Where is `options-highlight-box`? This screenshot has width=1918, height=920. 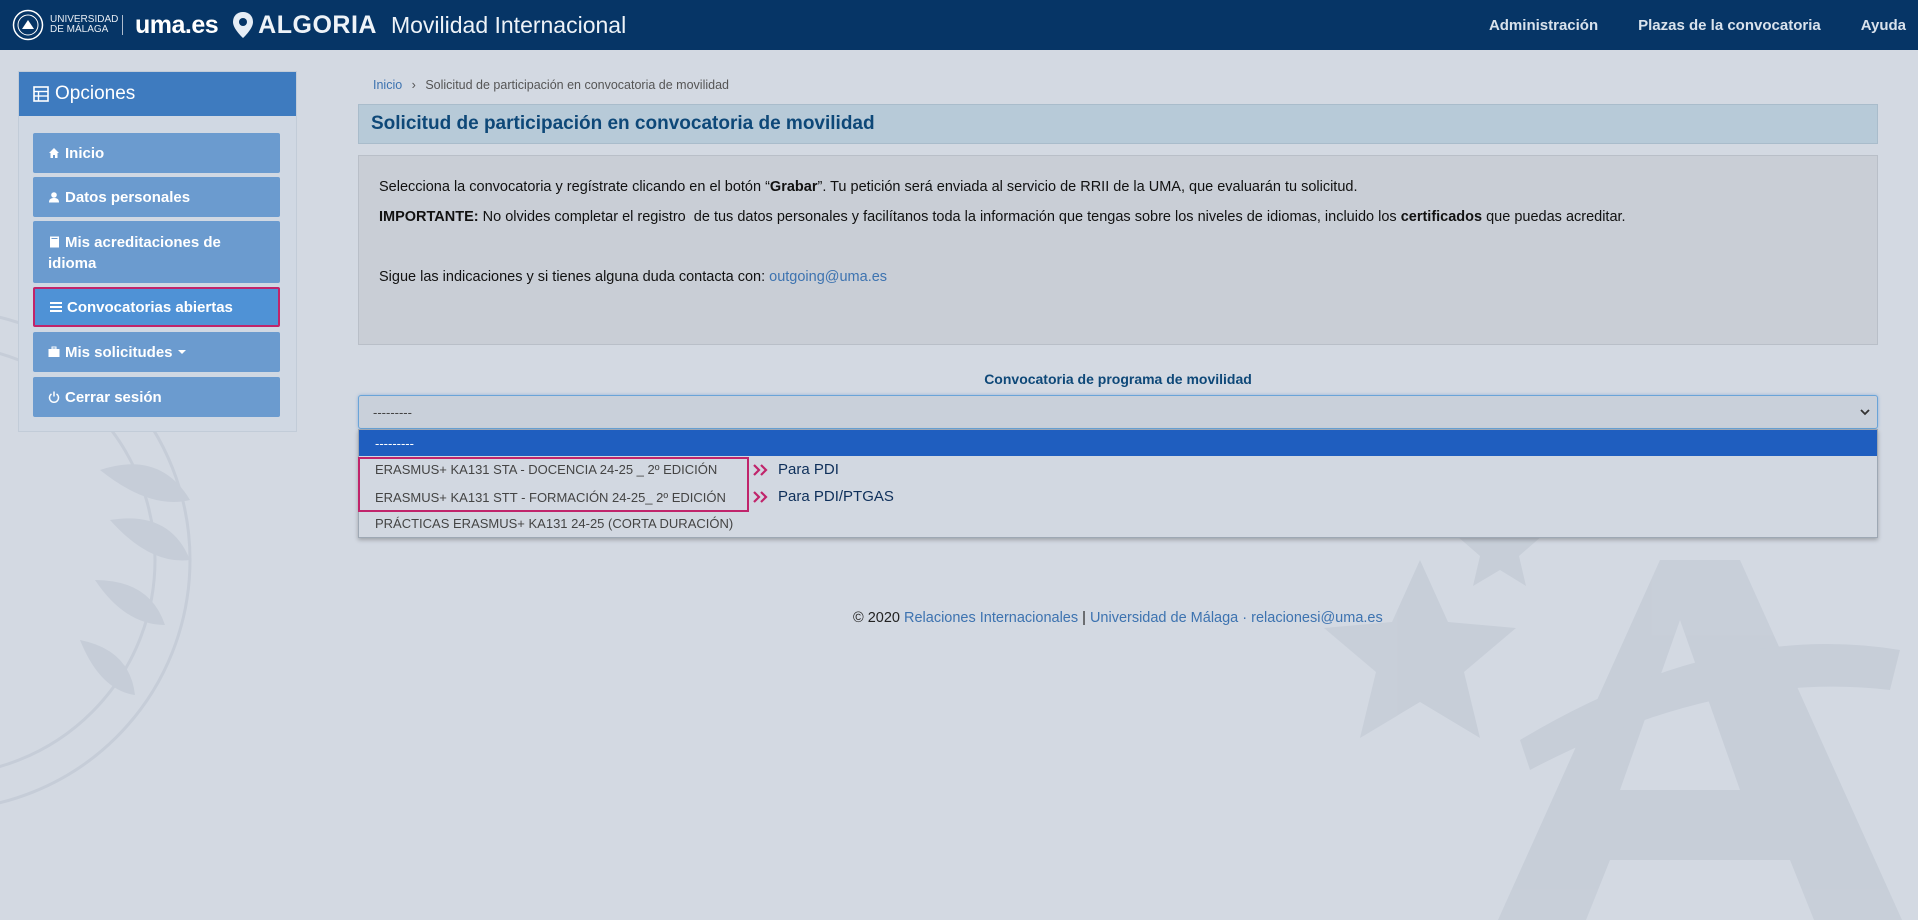
options-highlight-box is located at coordinates (553, 484).